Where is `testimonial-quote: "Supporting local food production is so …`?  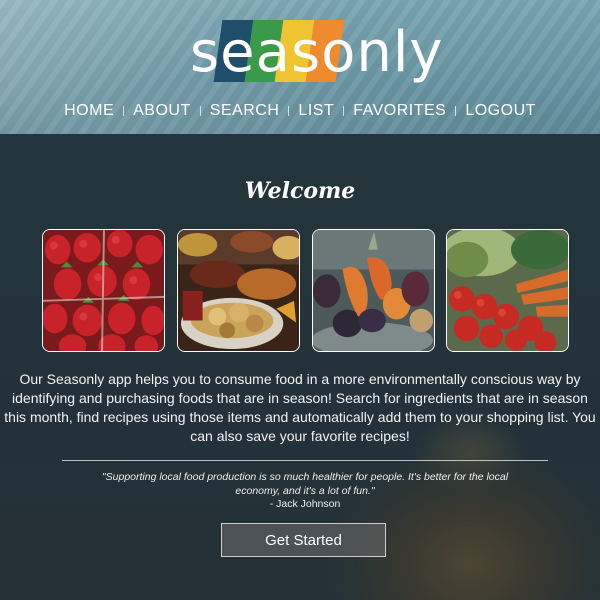 testimonial-quote: "Supporting local food production is so … is located at coordinates (305, 484).